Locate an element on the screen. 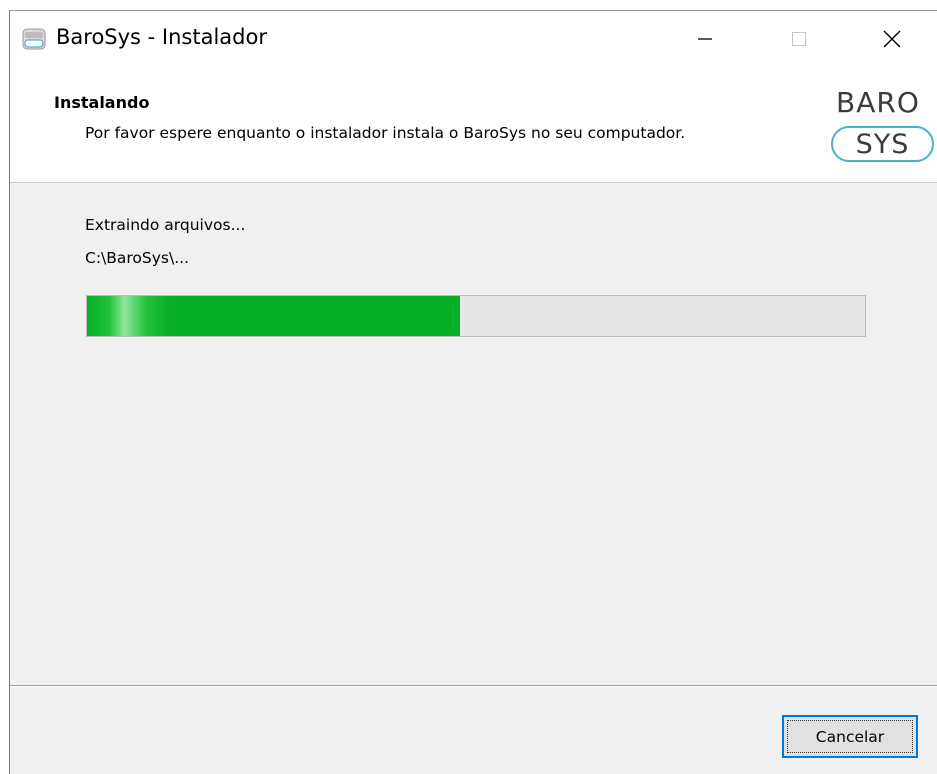 The height and width of the screenshot is (774, 937). progress-bar is located at coordinates (476, 316).